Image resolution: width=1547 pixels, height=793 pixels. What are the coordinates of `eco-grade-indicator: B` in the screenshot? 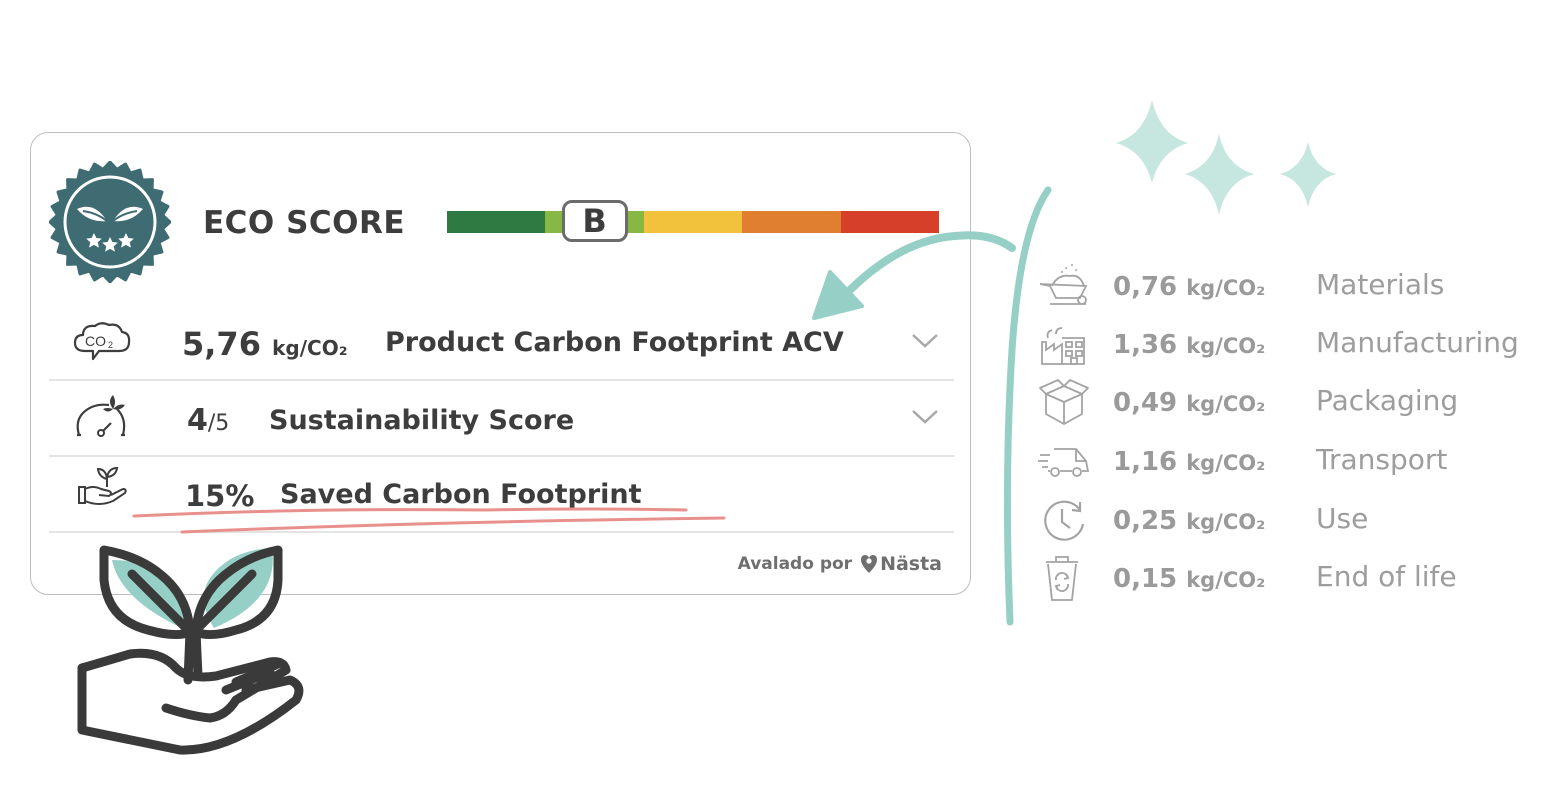 It's located at (594, 221).